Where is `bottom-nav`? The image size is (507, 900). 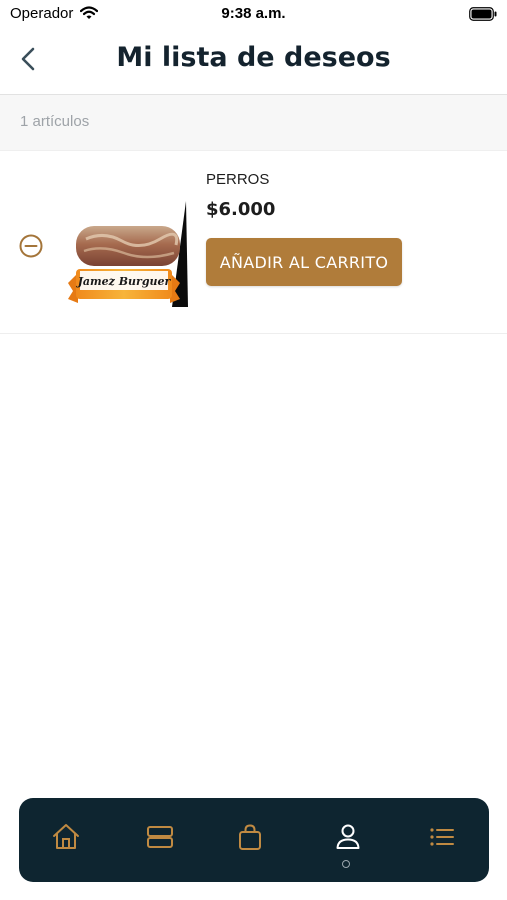
bottom-nav is located at coordinates (254, 840).